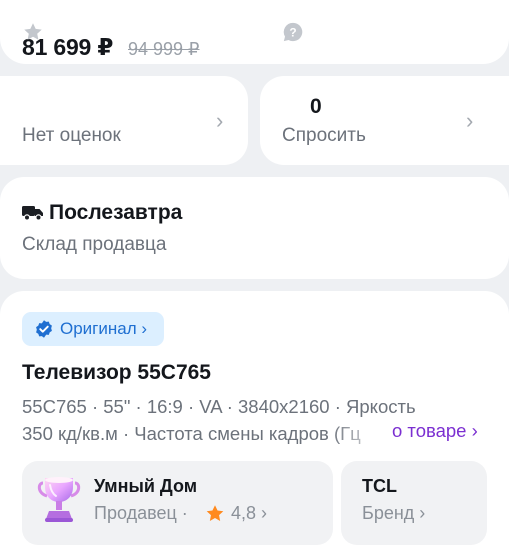 This screenshot has width=509, height=545. Describe the element at coordinates (470, 120) in the screenshot. I see `questions-chevron-icon: ›` at that location.